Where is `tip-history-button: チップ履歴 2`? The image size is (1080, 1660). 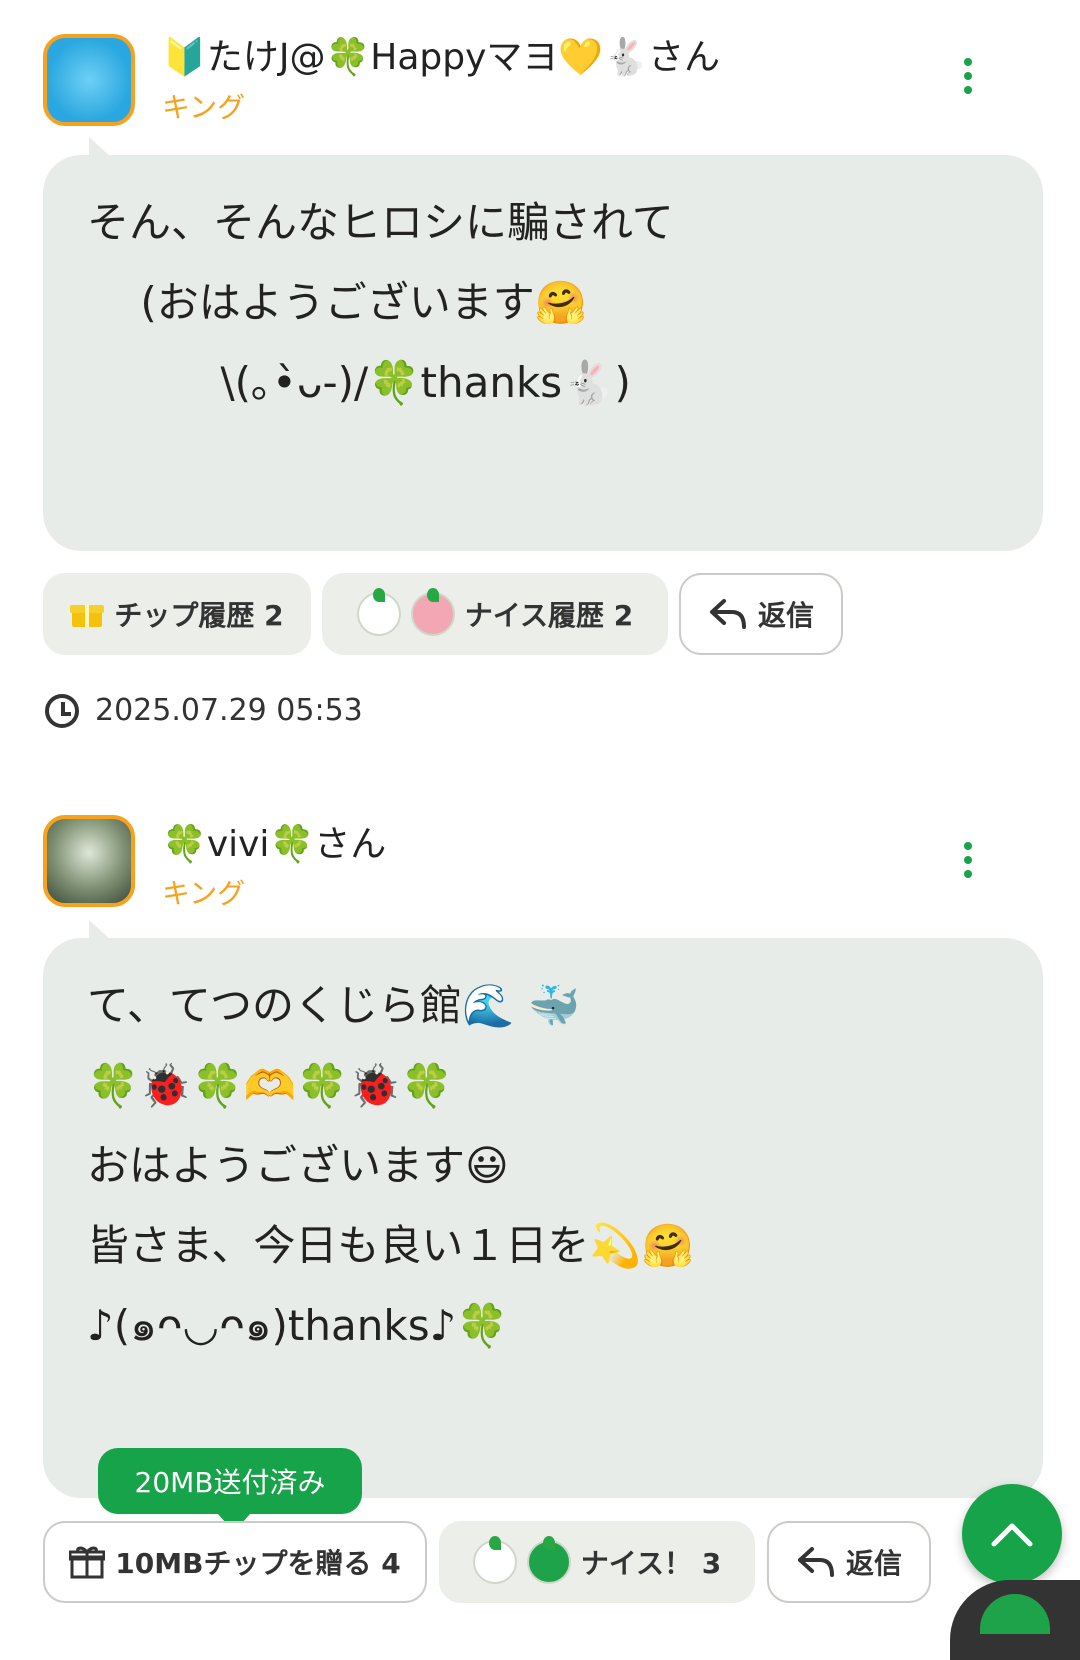 tip-history-button: チップ履歴 2 is located at coordinates (177, 614).